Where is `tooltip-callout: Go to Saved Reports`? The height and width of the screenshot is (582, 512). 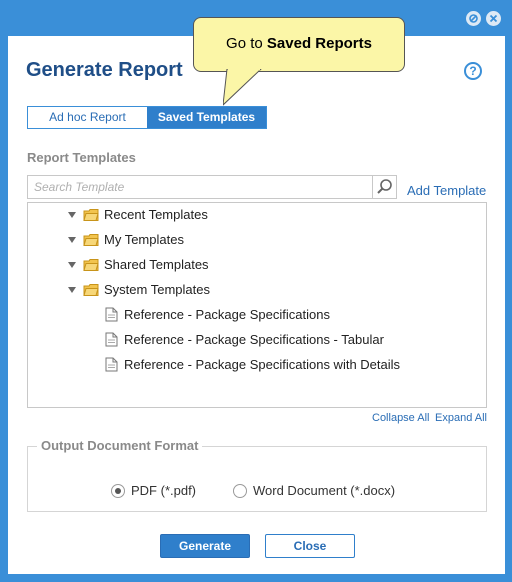
tooltip-callout: Go to Saved Reports is located at coordinates (299, 44).